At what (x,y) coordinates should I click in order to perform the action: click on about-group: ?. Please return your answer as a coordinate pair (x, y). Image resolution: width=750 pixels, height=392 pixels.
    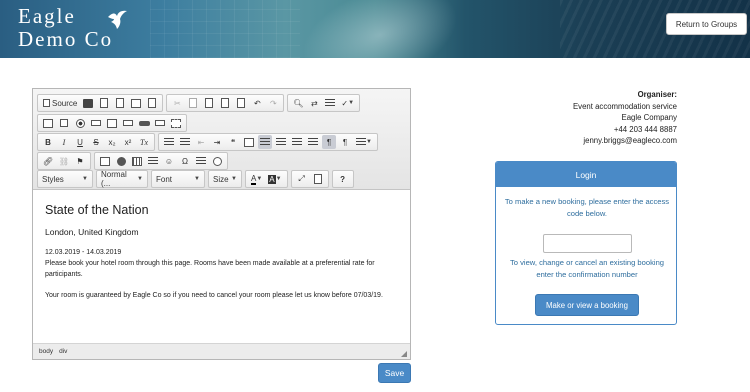
    Looking at the image, I should click on (342, 179).